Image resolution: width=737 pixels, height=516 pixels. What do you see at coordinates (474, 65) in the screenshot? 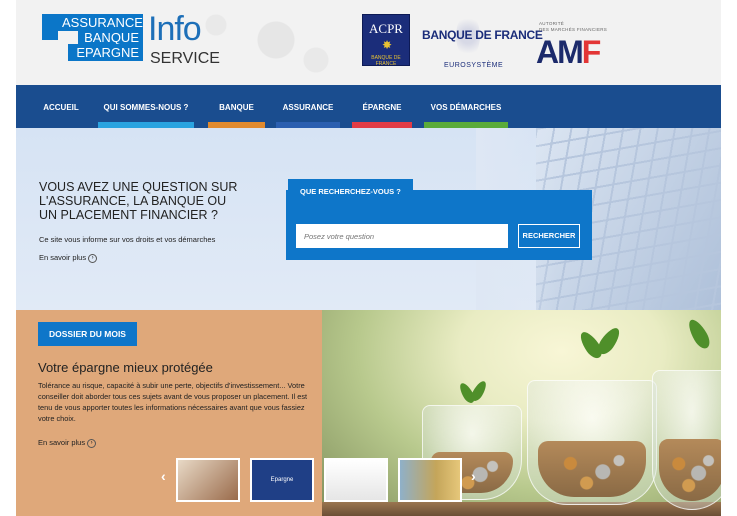
I see `bdf-subtitle: EUROSYSTÈME` at bounding box center [474, 65].